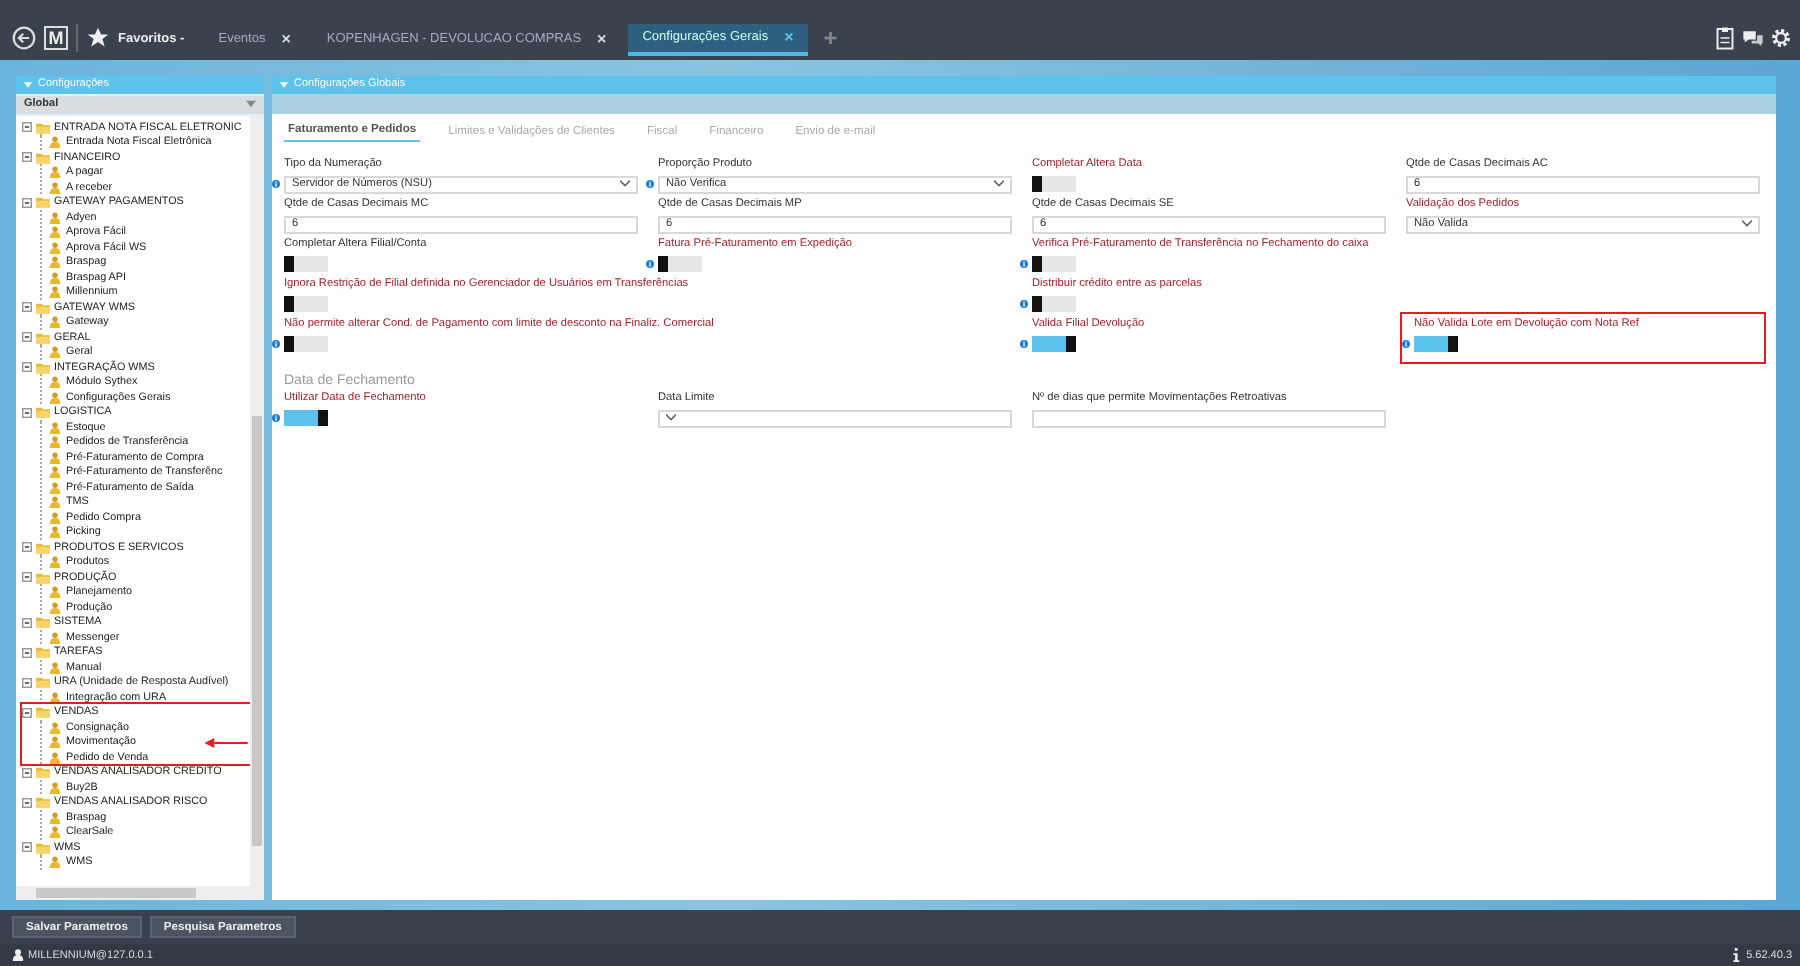 The image size is (1800, 966). Describe the element at coordinates (1781, 37) in the screenshot. I see `settings-icon` at that location.